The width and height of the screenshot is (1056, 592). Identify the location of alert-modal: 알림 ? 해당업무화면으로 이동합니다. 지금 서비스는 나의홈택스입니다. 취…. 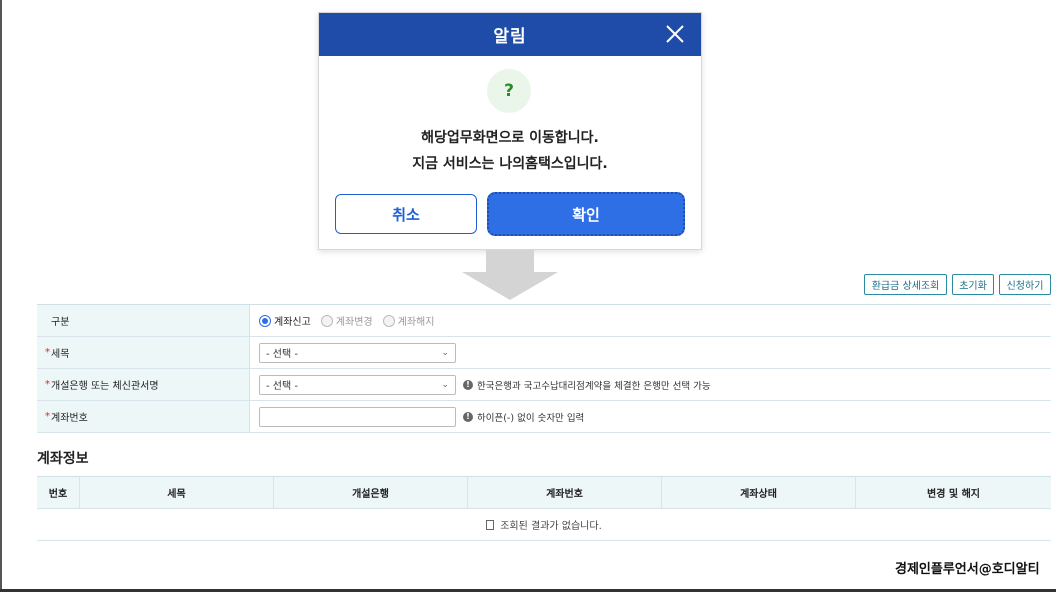
(510, 131).